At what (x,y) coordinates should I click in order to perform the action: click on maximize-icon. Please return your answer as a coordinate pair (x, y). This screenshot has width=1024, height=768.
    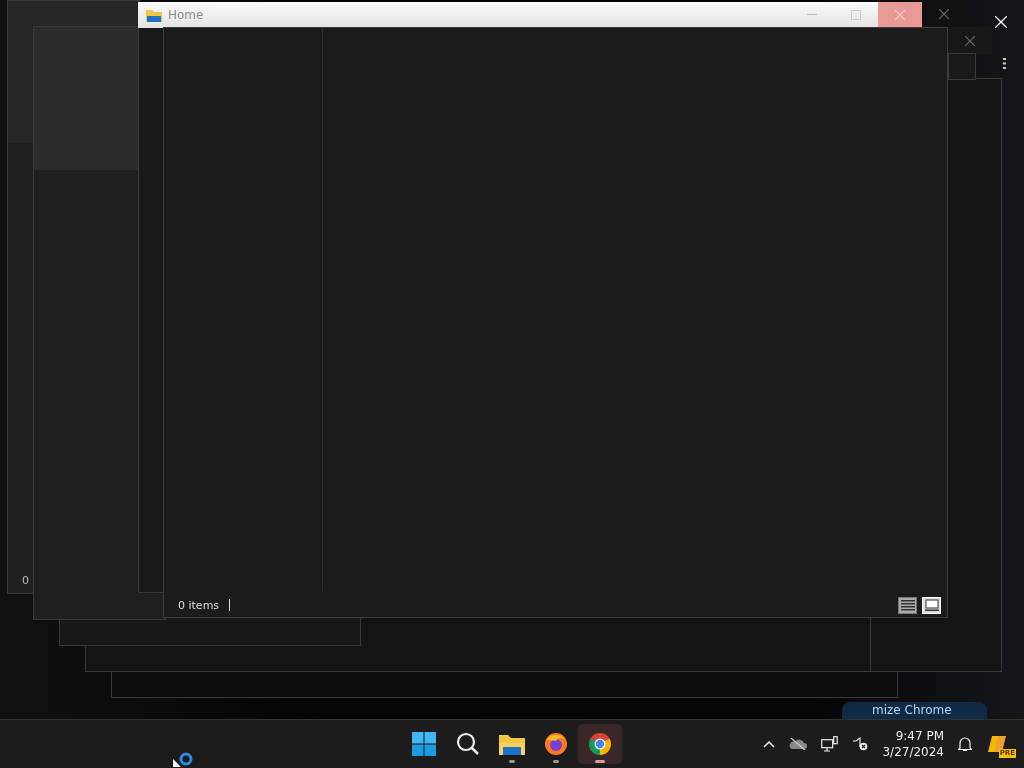
    Looking at the image, I should click on (856, 15).